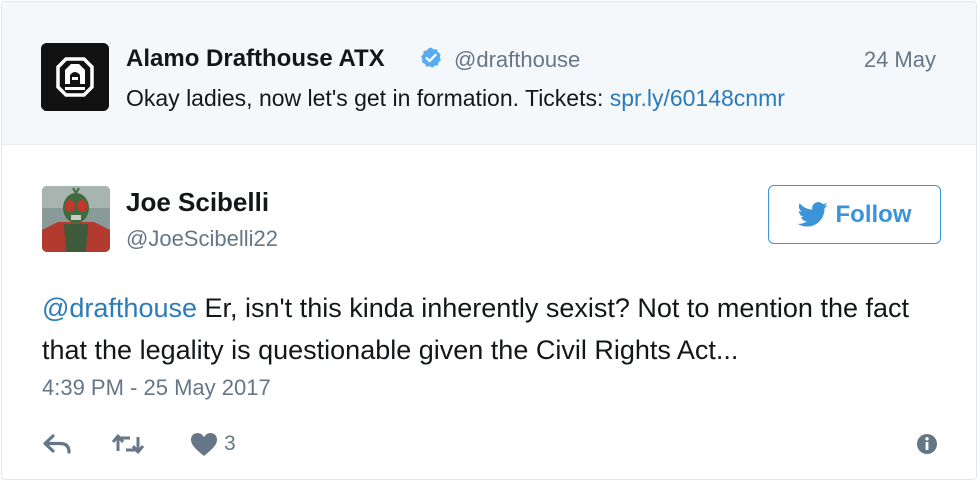  I want to click on author-avatar, so click(76, 219).